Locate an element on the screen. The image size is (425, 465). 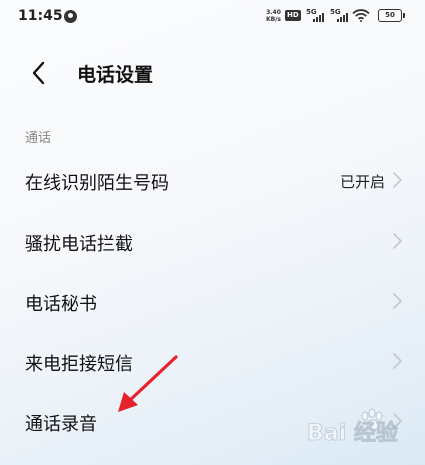
status-bar: 11:45 3.40 KB/s HD 5G 5G 50 is located at coordinates (212, 17).